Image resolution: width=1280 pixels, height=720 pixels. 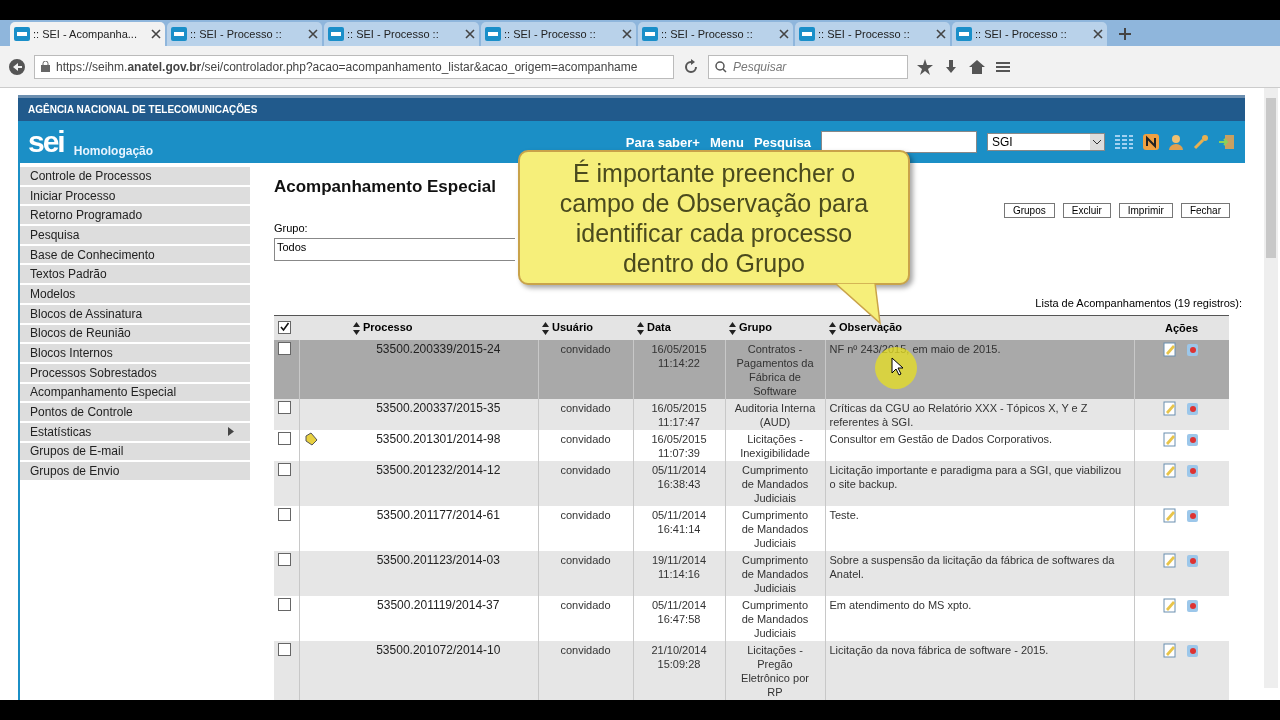 I want to click on process-link: 53500.201232/2014-12, so click(x=438, y=470).